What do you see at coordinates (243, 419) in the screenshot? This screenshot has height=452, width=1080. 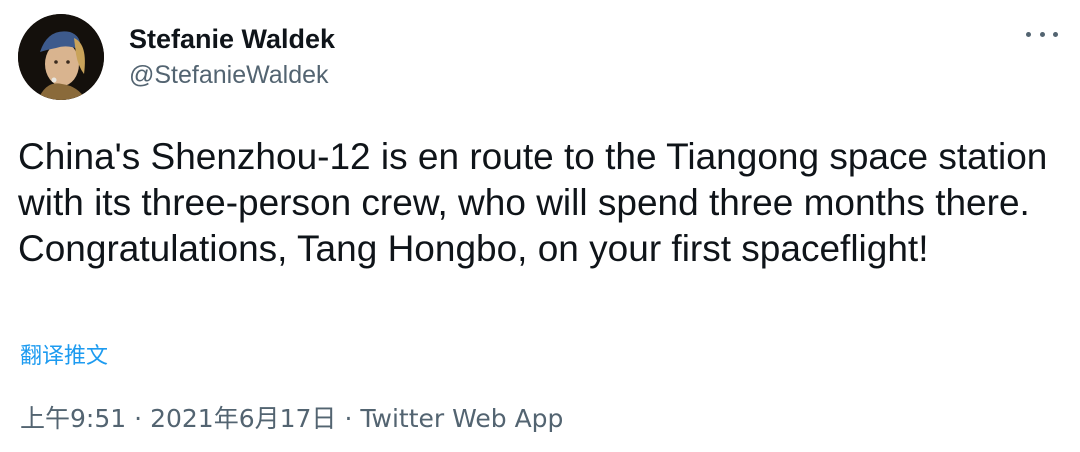 I see `tweet-date: 2021年6月17日` at bounding box center [243, 419].